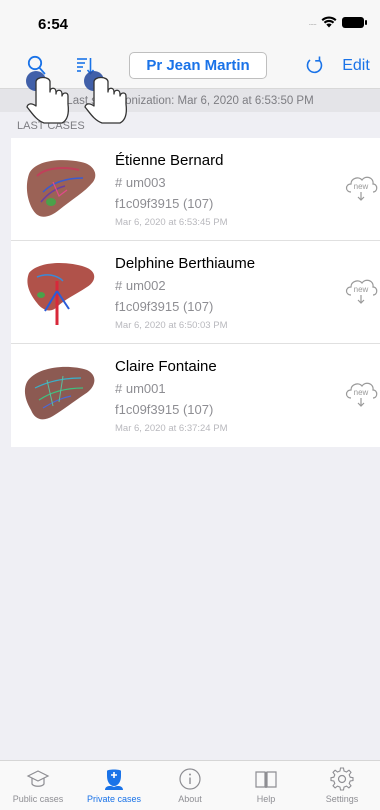  I want to click on tab-label: Public cases, so click(38, 799).